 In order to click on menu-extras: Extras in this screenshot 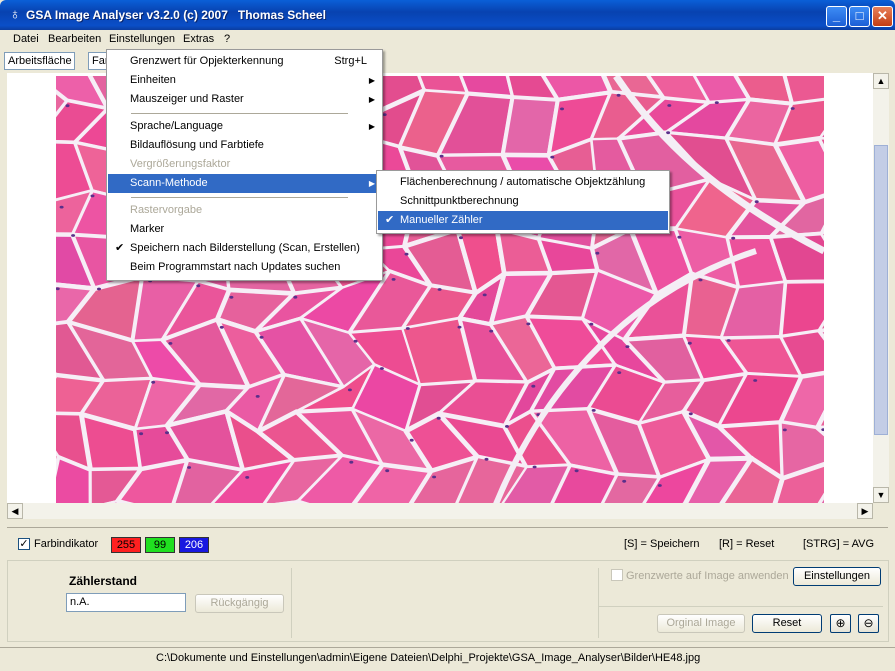, I will do `click(198, 39)`.